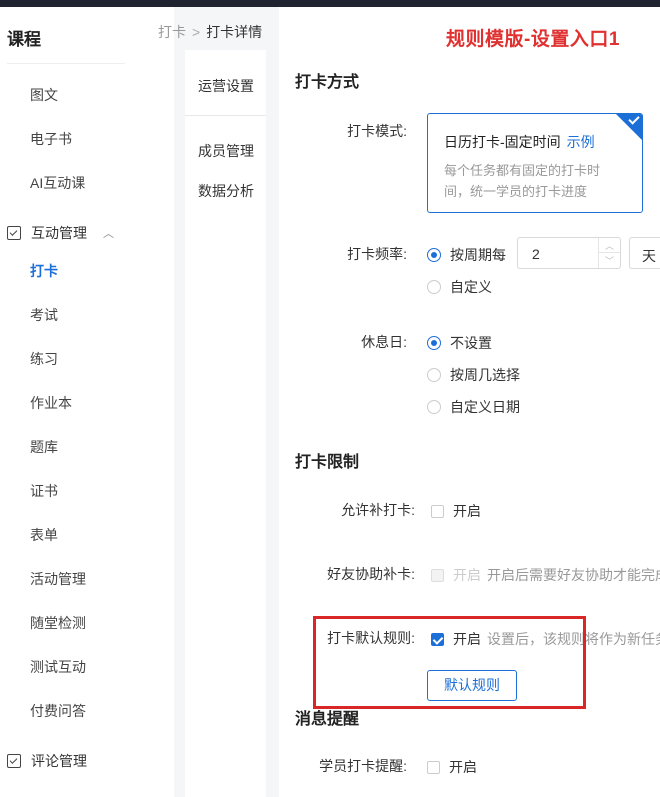  What do you see at coordinates (44, 447) in the screenshot?
I see `sidebar-item-question-bank: 题库` at bounding box center [44, 447].